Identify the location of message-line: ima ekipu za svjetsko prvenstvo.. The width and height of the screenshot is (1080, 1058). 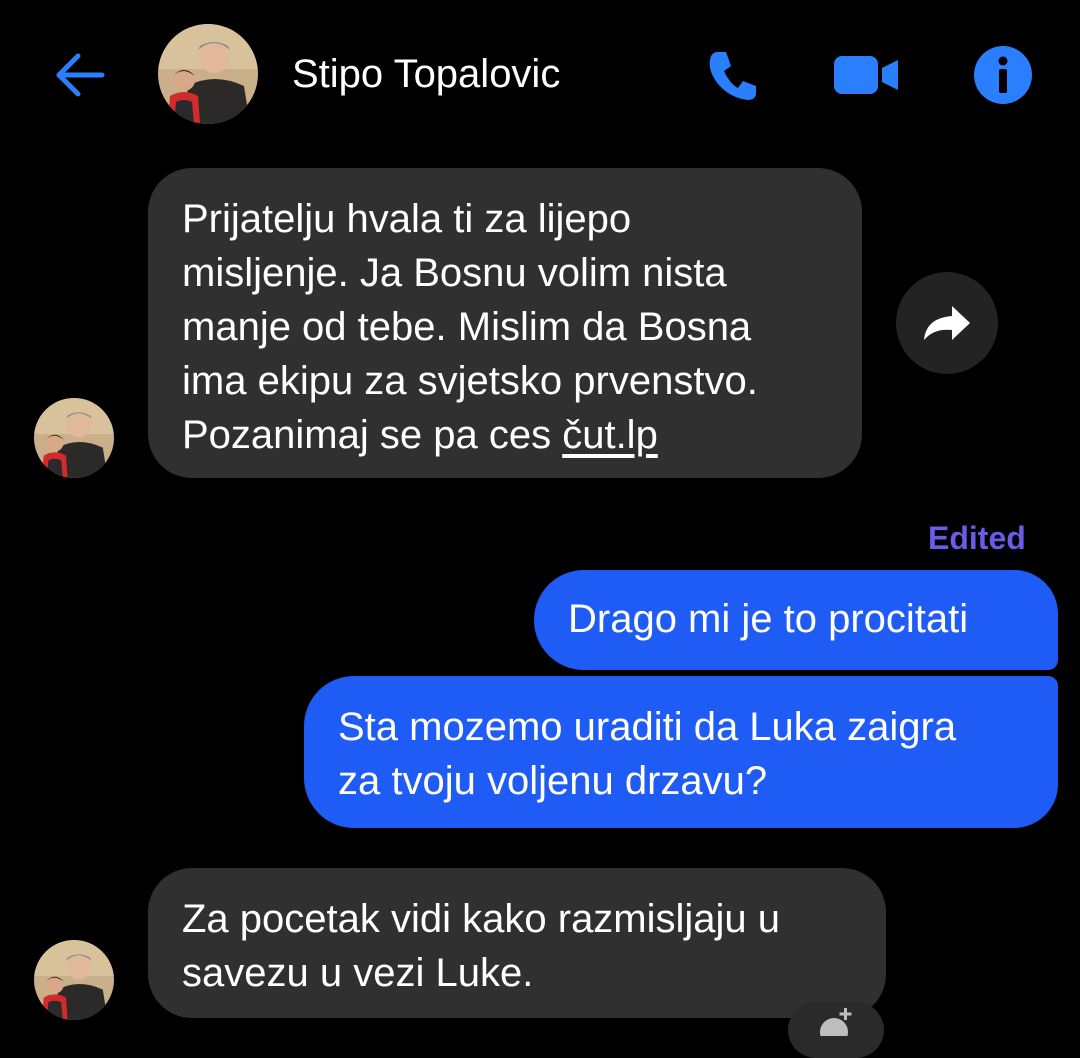
(470, 381).